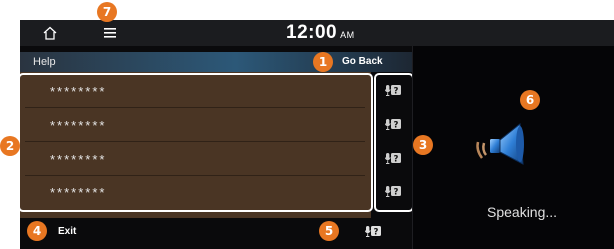  Describe the element at coordinates (37, 231) in the screenshot. I see `callout-4: 4` at that location.